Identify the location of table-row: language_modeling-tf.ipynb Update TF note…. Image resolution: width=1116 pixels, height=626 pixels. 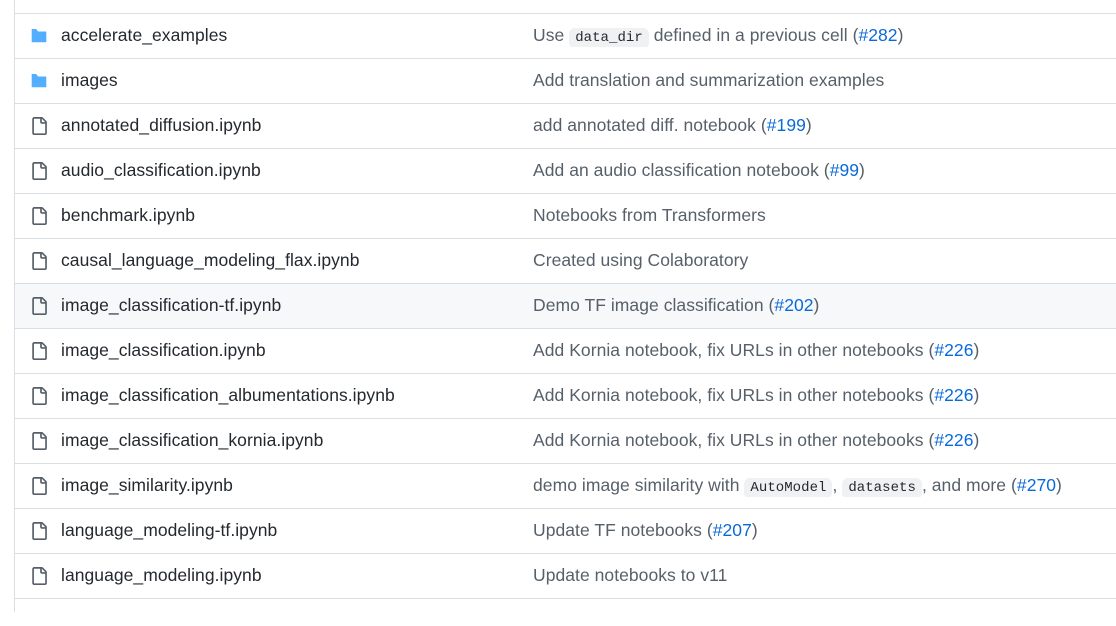
(565, 531).